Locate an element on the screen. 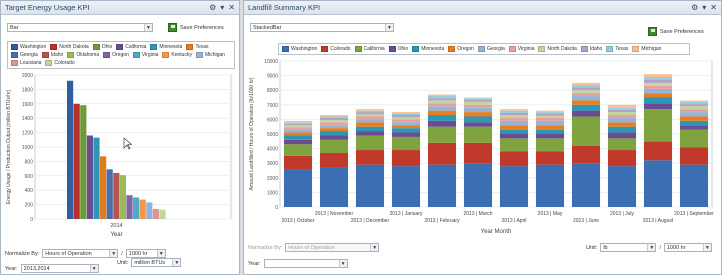 The image size is (722, 275). save-preferences-button: Save Preferences is located at coordinates (196, 27).